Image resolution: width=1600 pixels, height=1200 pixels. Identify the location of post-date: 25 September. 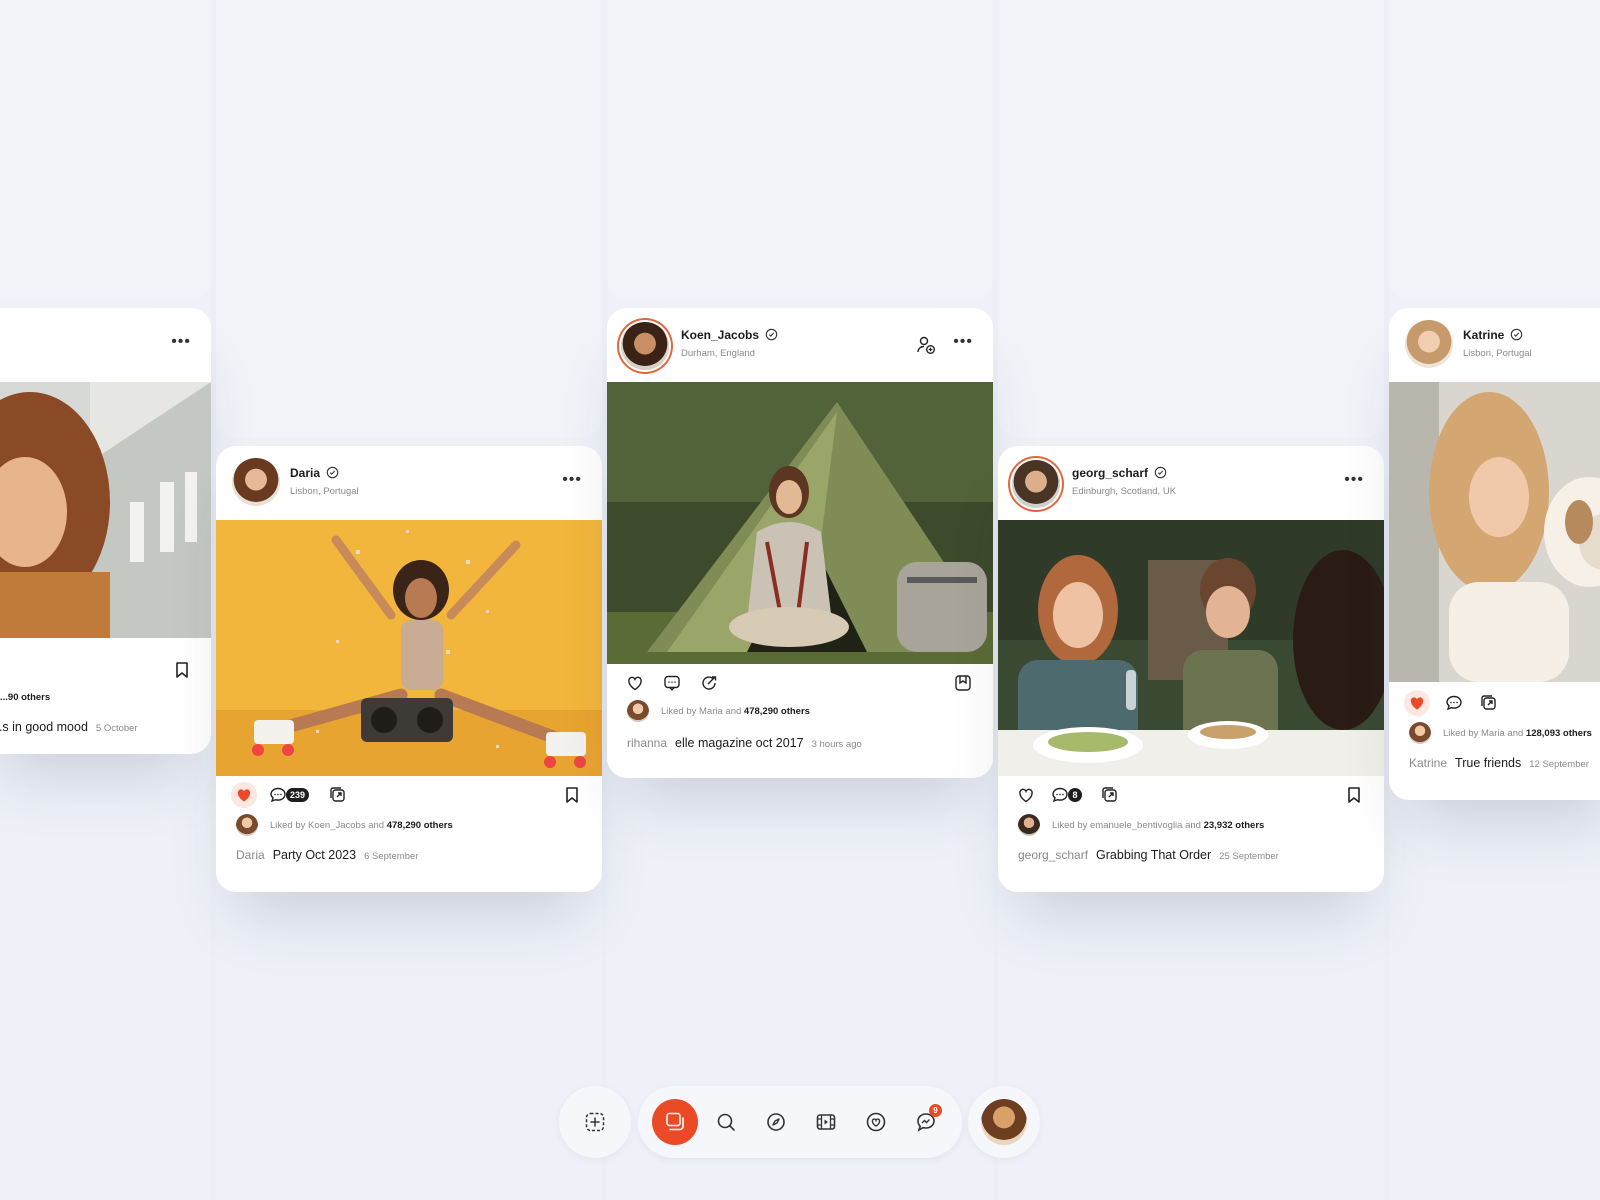
(1249, 856).